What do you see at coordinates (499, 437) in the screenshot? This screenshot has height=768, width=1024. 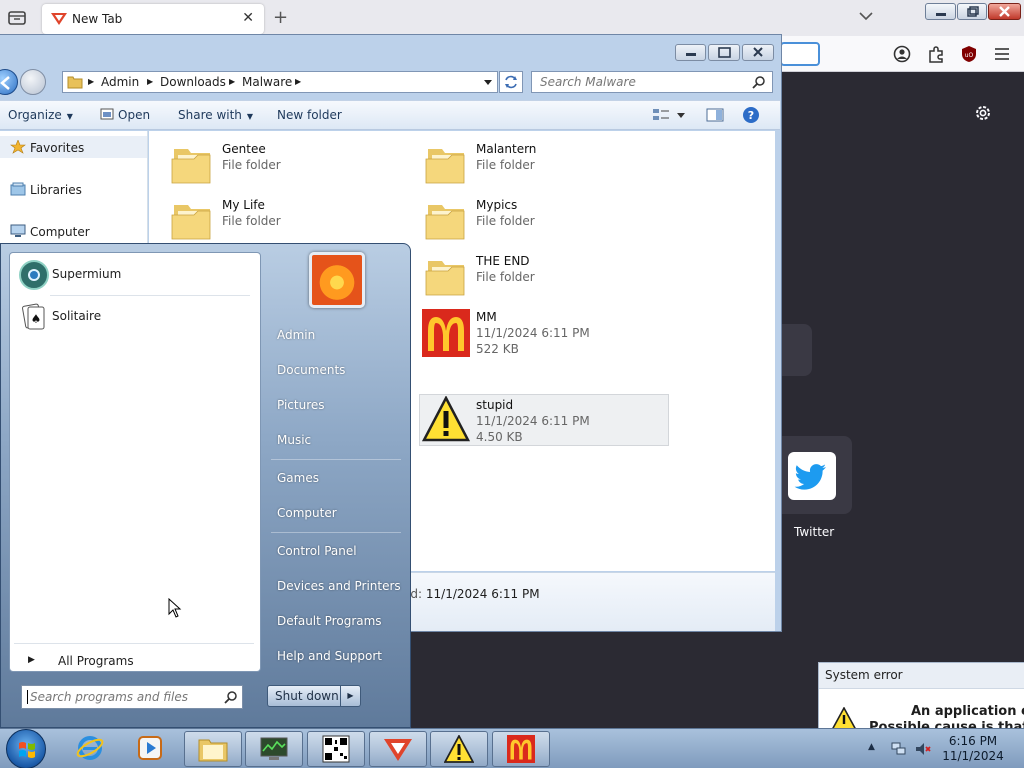 I see `file-size: 4.50 KB` at bounding box center [499, 437].